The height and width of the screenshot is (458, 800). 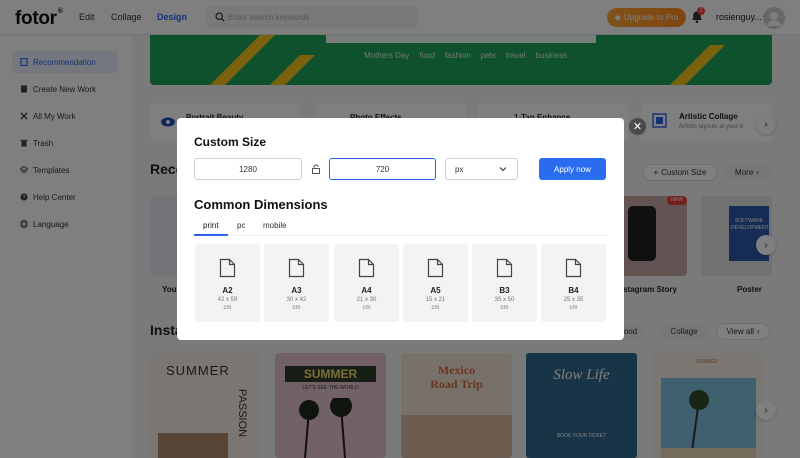 What do you see at coordinates (366, 283) in the screenshot?
I see `dimension-card-a4: A4 21 x 30 cm` at bounding box center [366, 283].